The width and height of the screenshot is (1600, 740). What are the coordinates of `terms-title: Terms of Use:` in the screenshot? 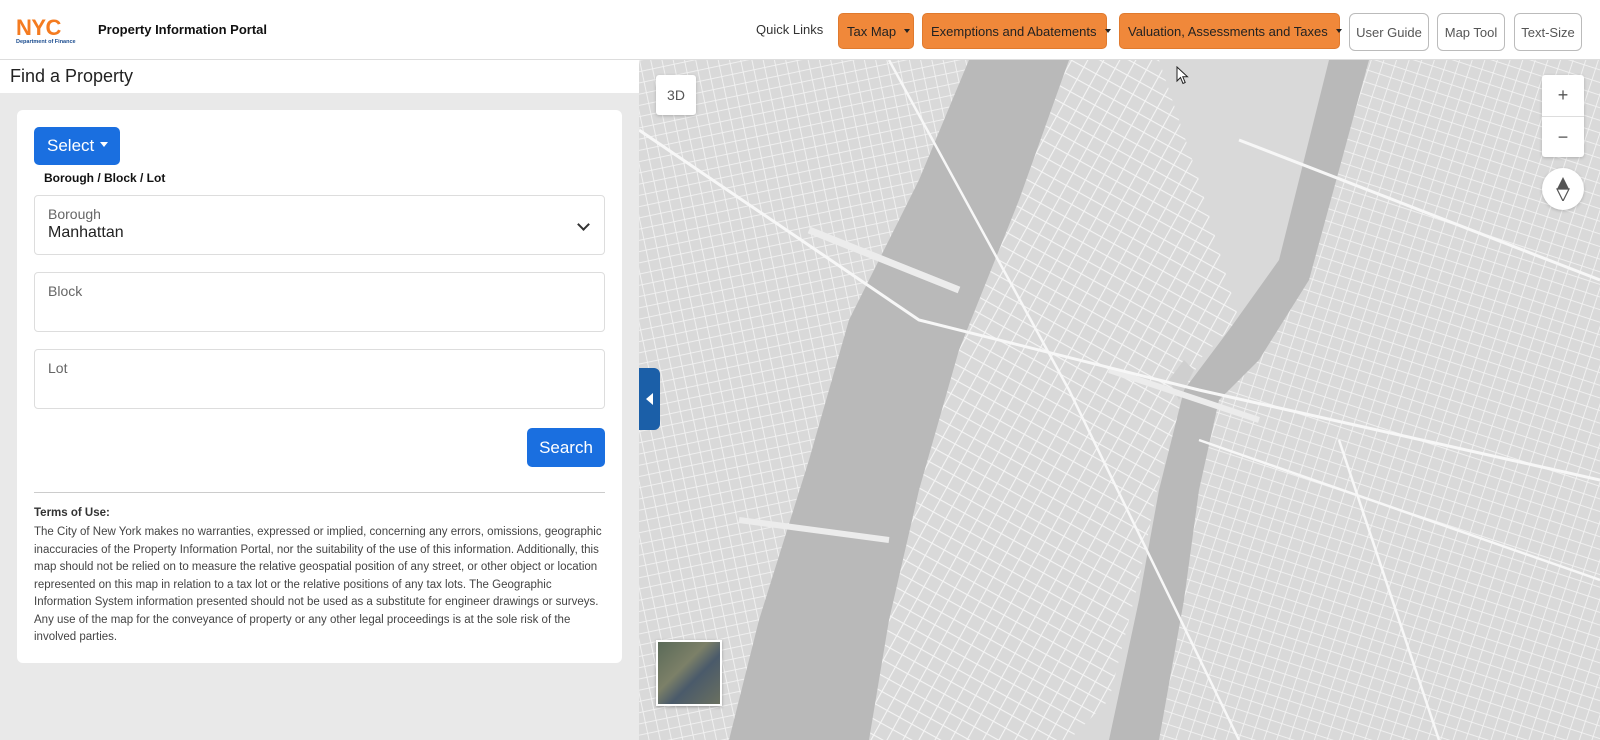 It's located at (72, 513).